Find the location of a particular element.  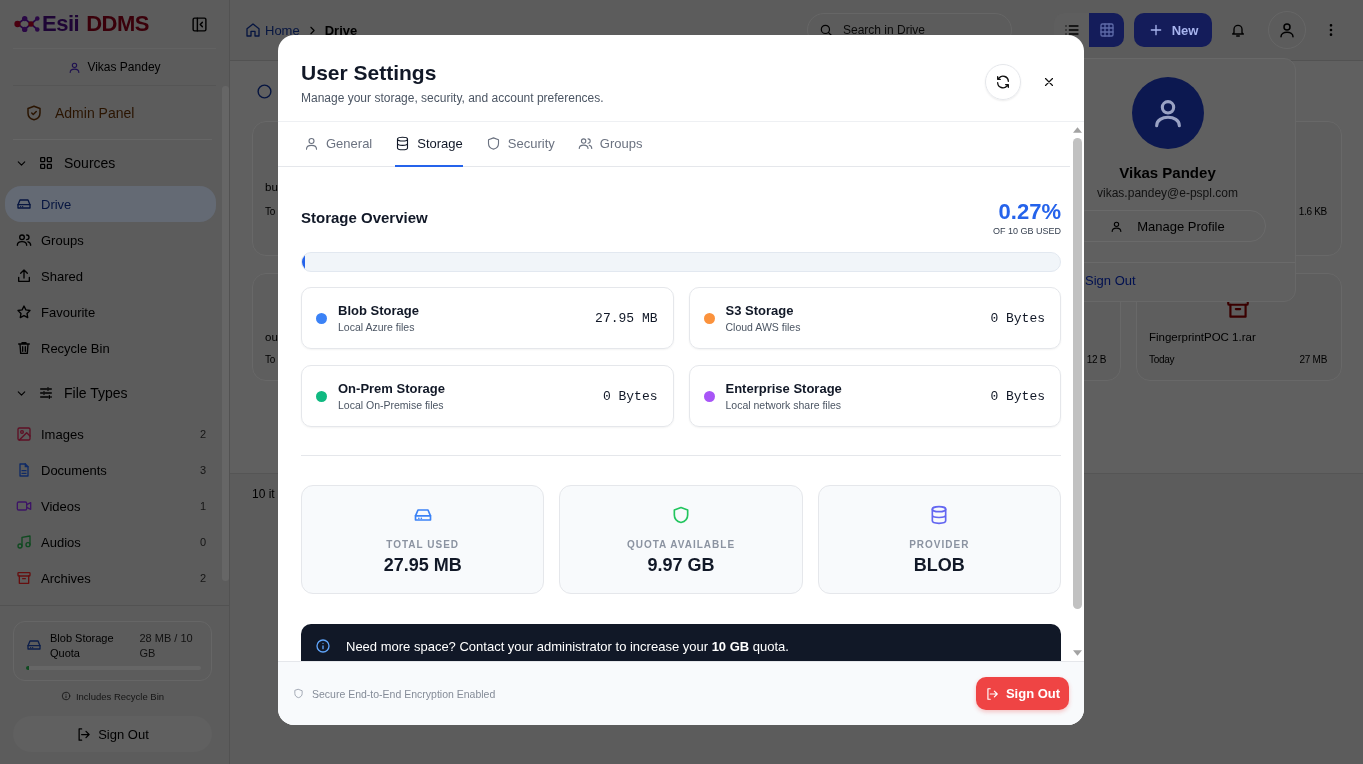

dialog-subtitle: Manage your storage, security, and account preferences. is located at coordinates (453, 98).